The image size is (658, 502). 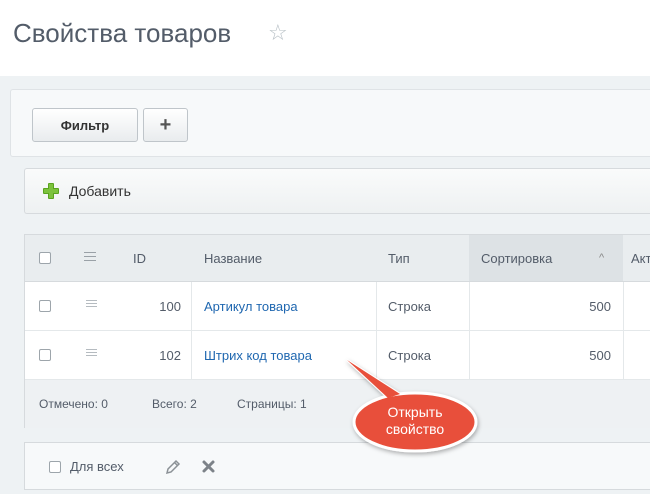 I want to click on column-header-type: Тип, so click(x=423, y=258).